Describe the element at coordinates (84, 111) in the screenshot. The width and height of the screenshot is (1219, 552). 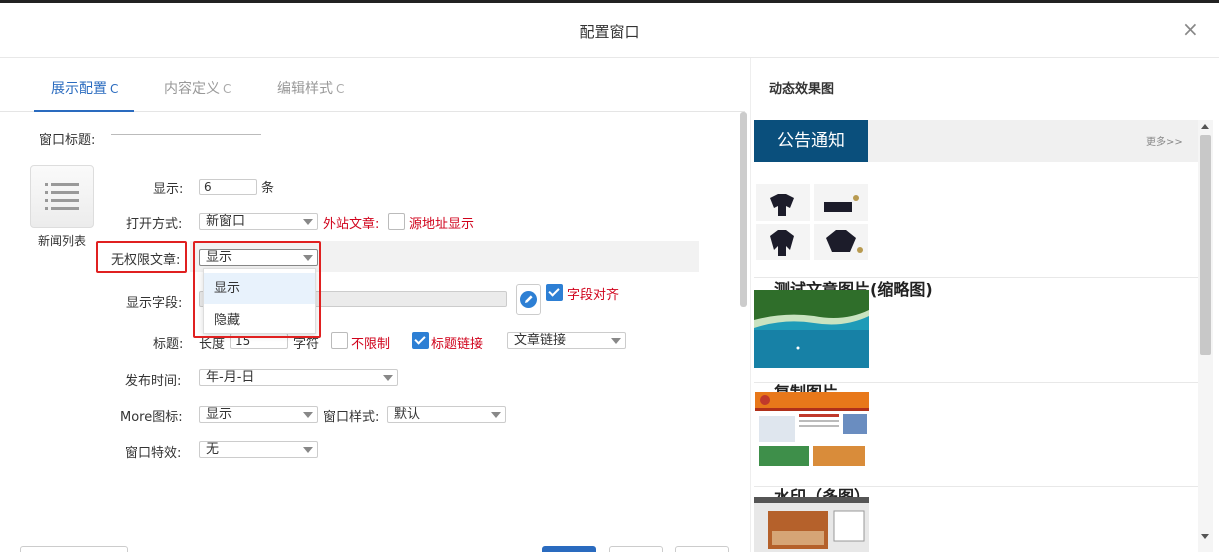
I see `active-tab-underline` at that location.